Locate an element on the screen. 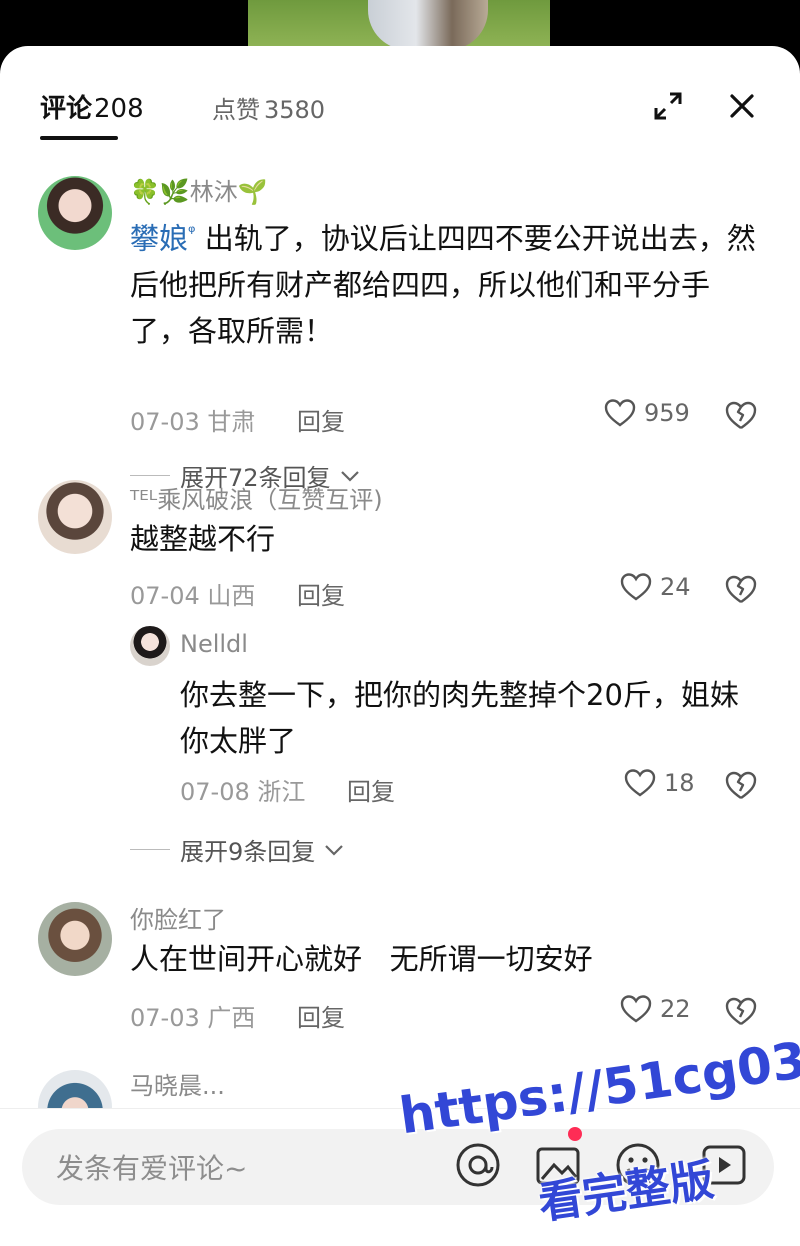  username-emoji-prefix: 🍀🌿 is located at coordinates (160, 192).